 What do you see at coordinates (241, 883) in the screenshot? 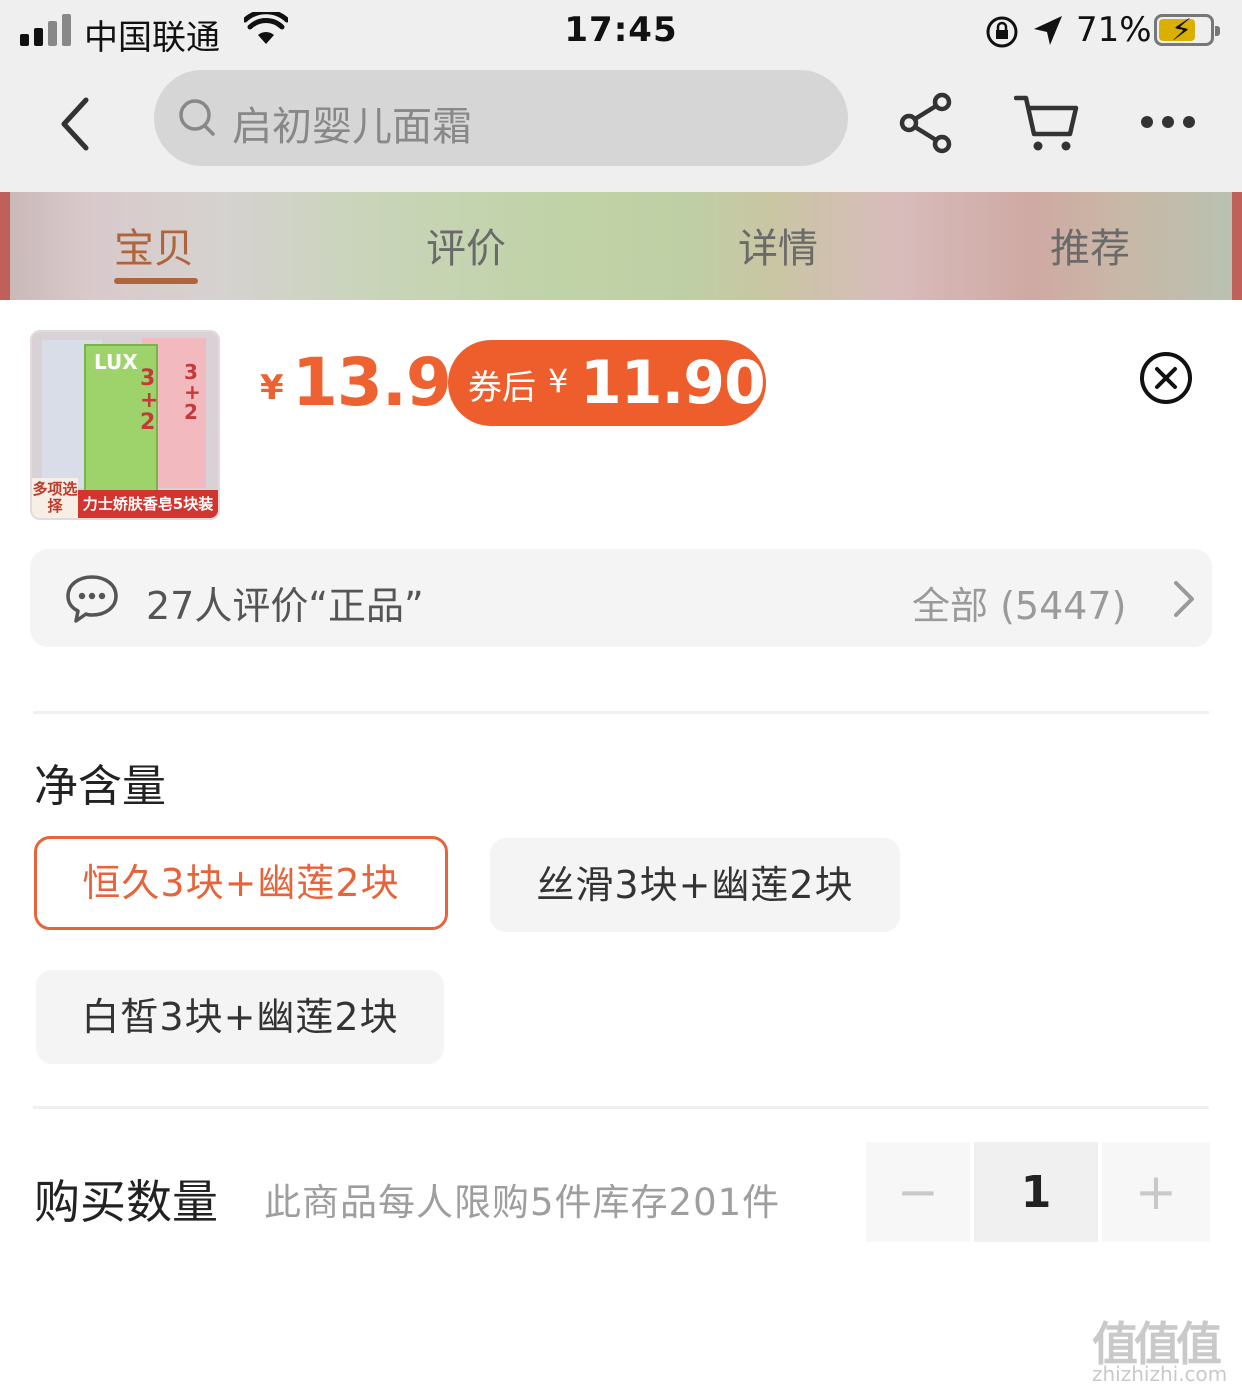
I see `spec-option-selected: 恒久3块+幽莲2块` at bounding box center [241, 883].